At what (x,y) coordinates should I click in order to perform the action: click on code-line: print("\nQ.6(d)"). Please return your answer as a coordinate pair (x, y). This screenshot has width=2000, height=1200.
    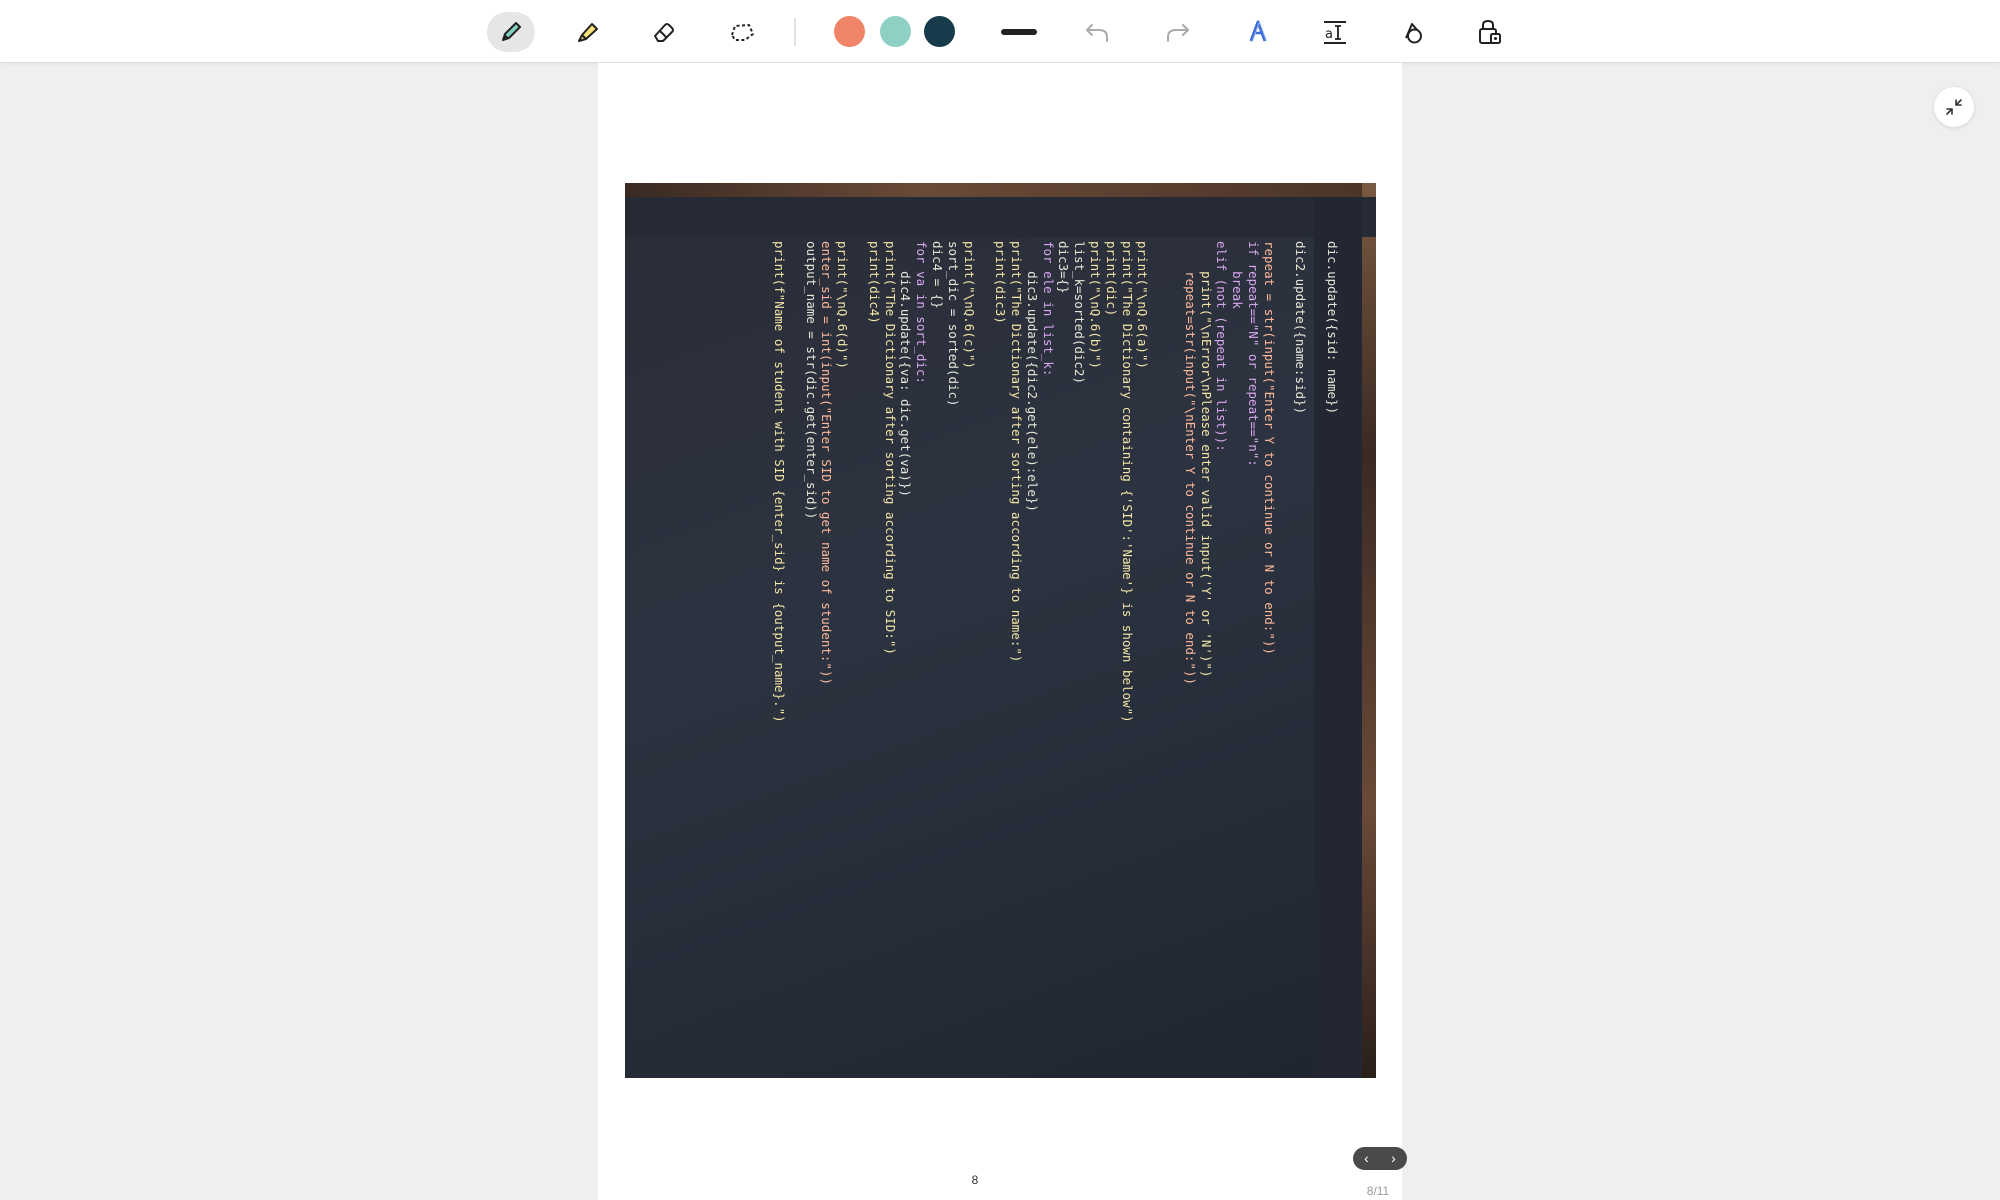
    Looking at the image, I should click on (843, 305).